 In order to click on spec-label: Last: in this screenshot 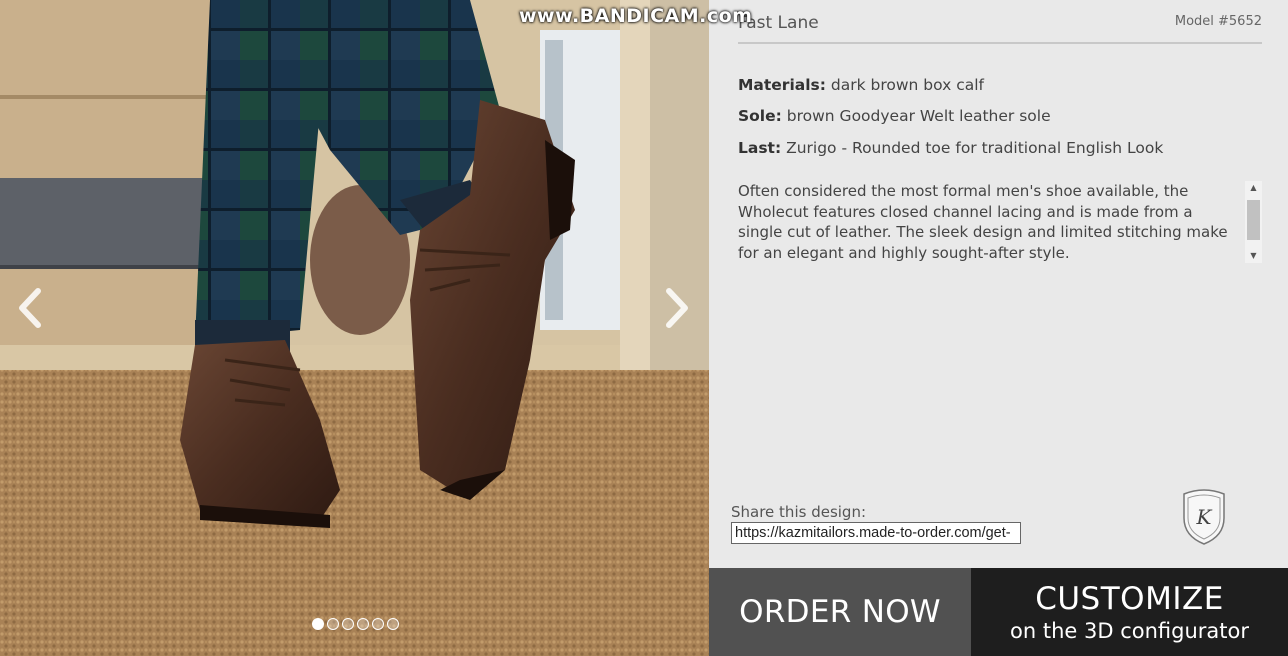, I will do `click(760, 148)`.